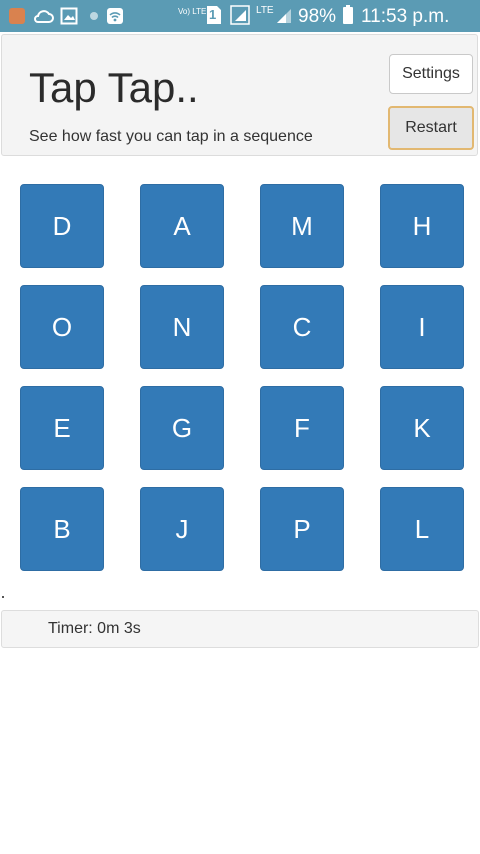  I want to click on tile: L, so click(422, 529).